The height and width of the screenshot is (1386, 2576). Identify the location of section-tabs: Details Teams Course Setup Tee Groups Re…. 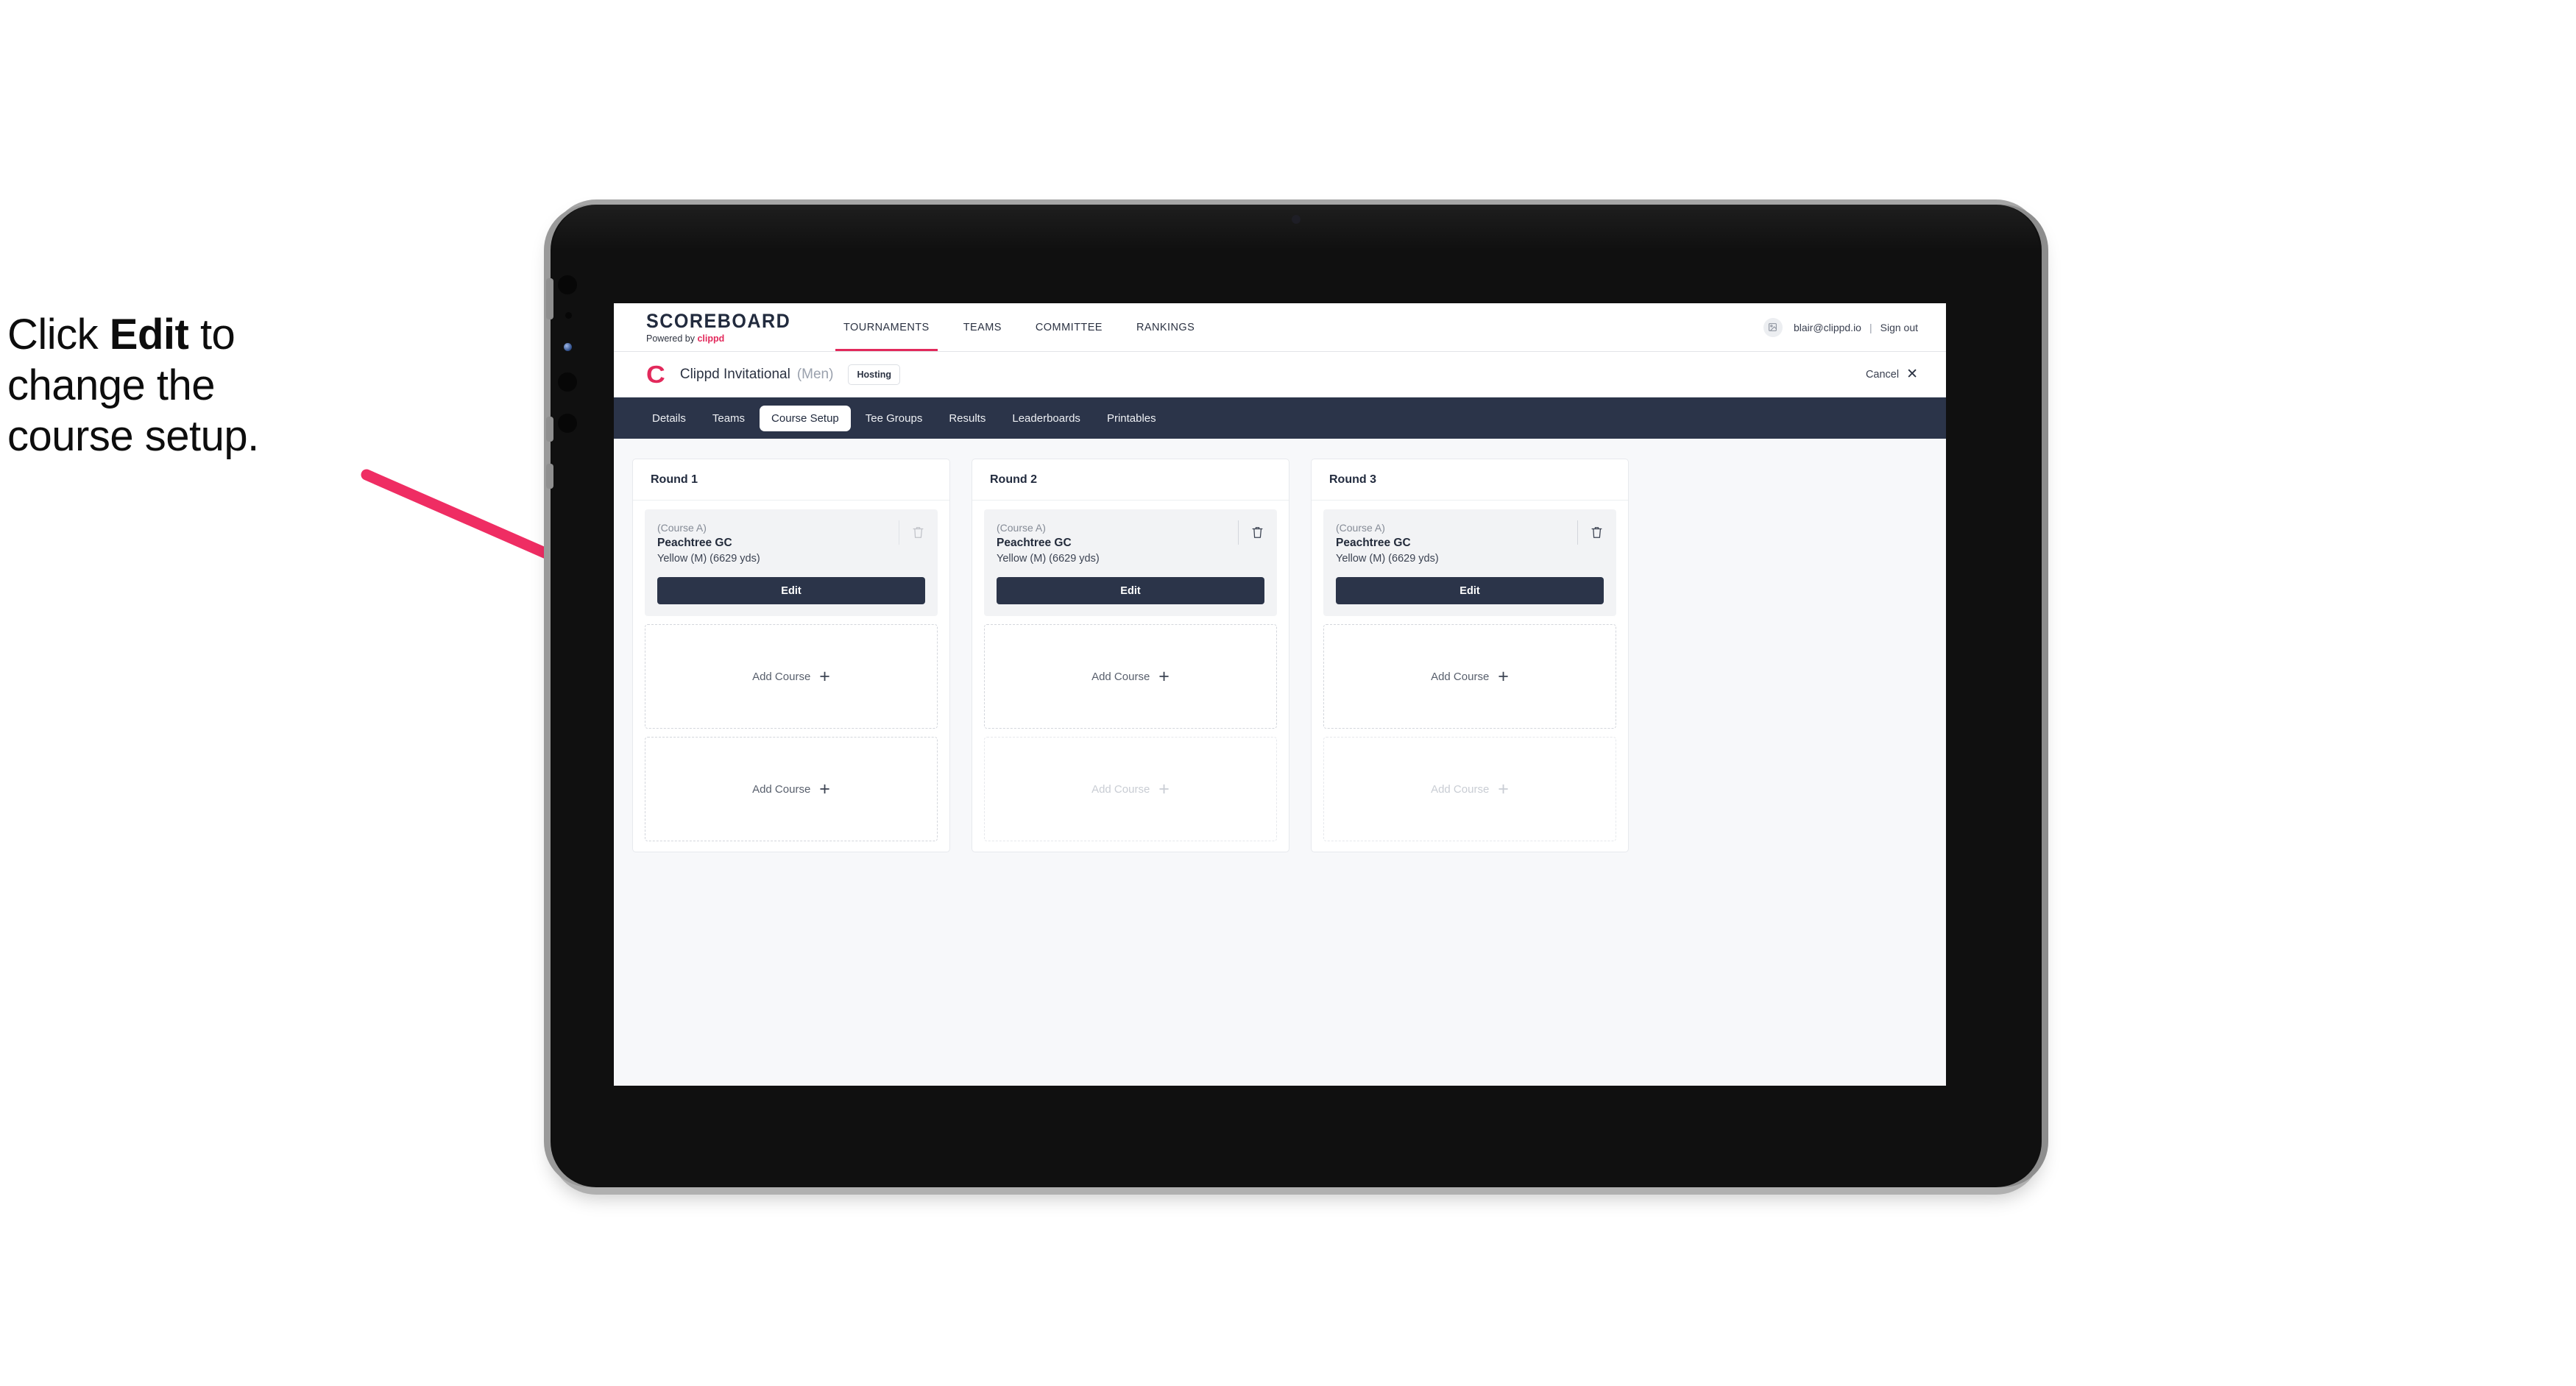
(1280, 418).